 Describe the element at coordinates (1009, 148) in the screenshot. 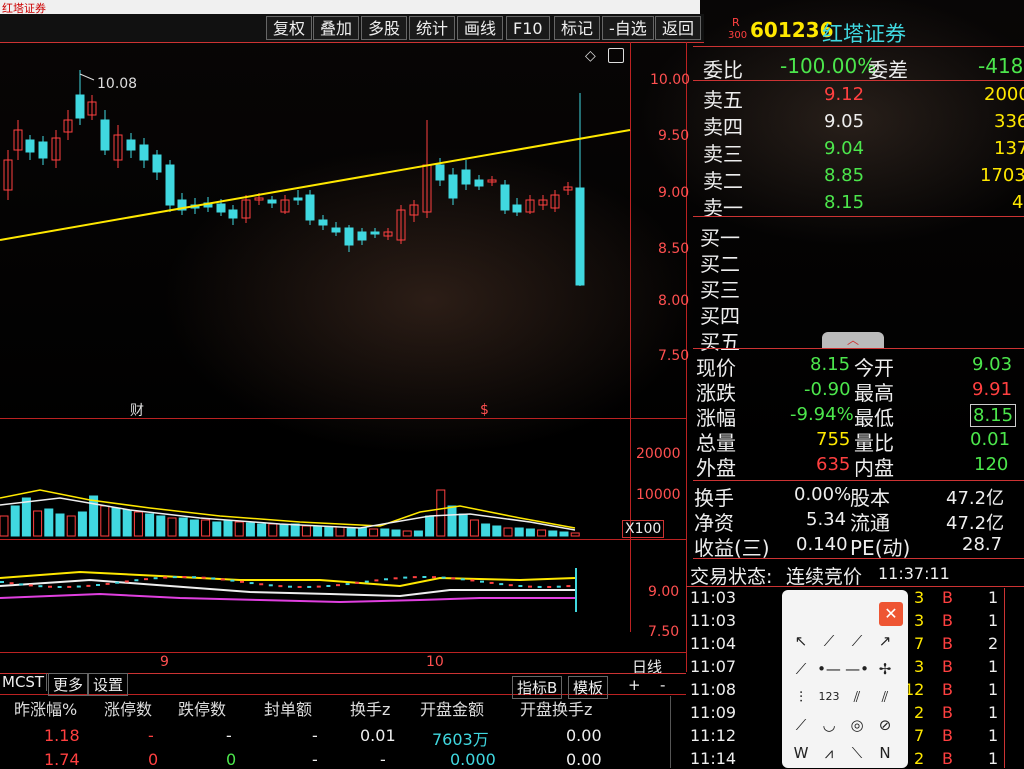

I see `ask-volume: 137` at that location.